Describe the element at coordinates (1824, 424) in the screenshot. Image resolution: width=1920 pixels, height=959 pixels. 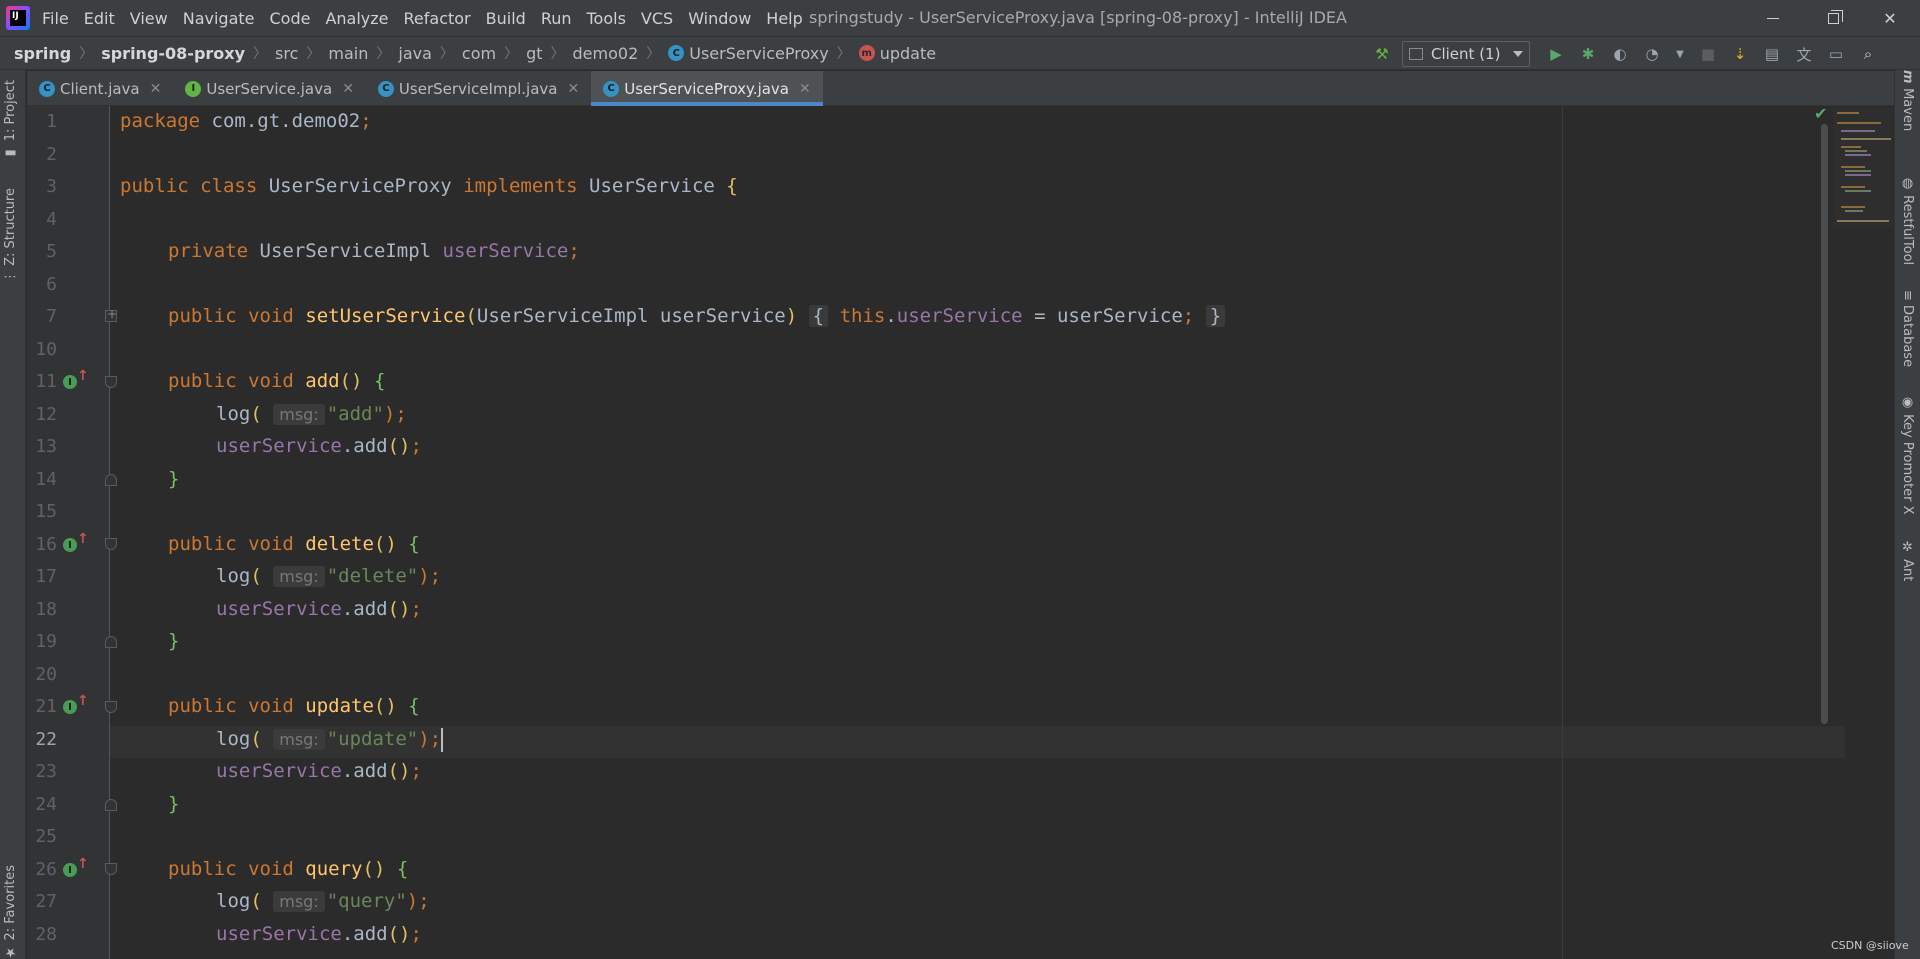
I see `scrollbar-thumb` at that location.